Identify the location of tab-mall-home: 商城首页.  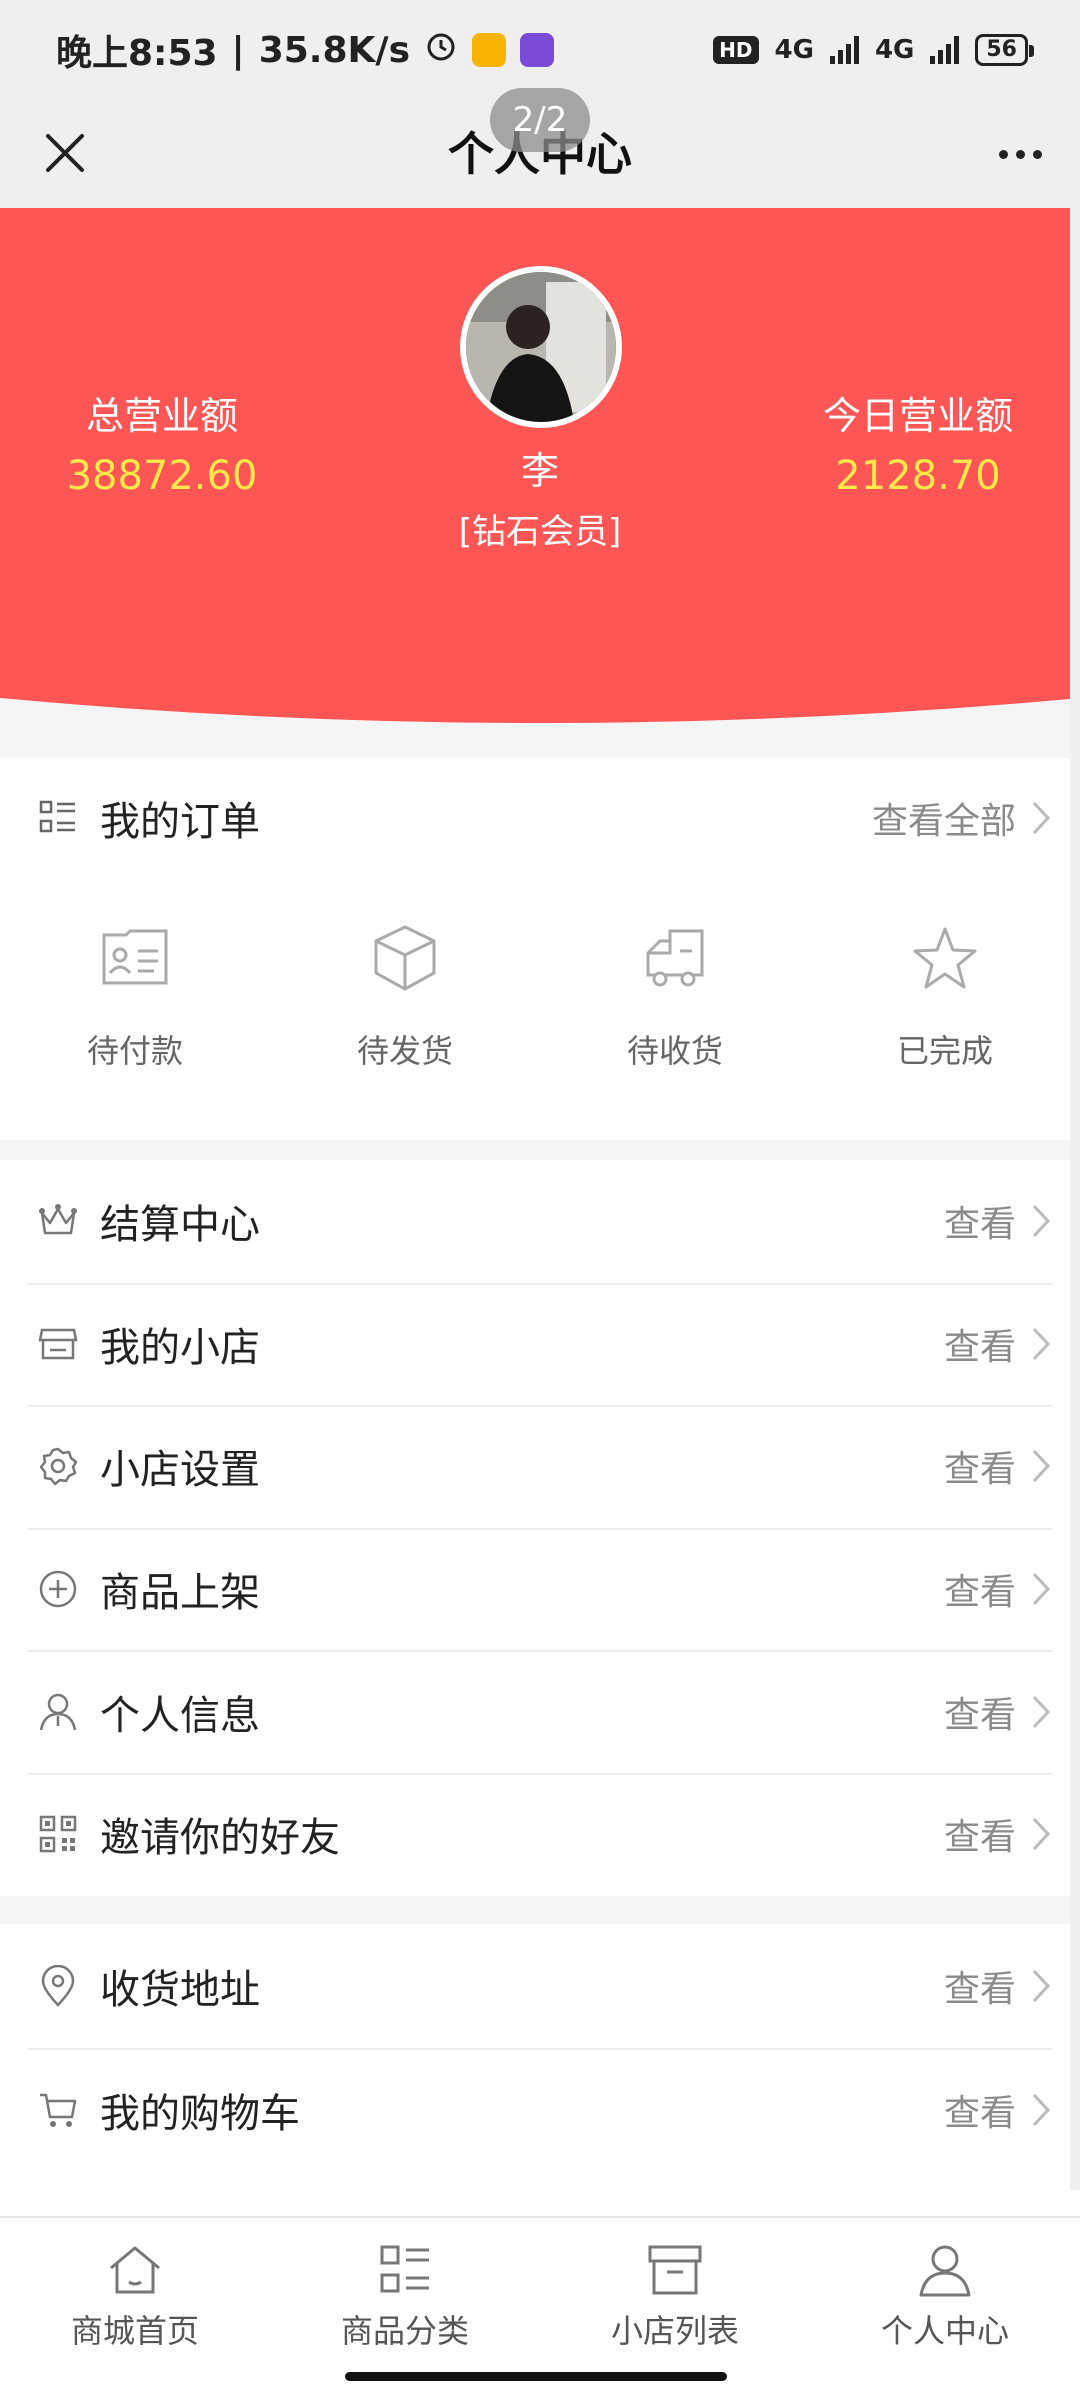
(135, 2309).